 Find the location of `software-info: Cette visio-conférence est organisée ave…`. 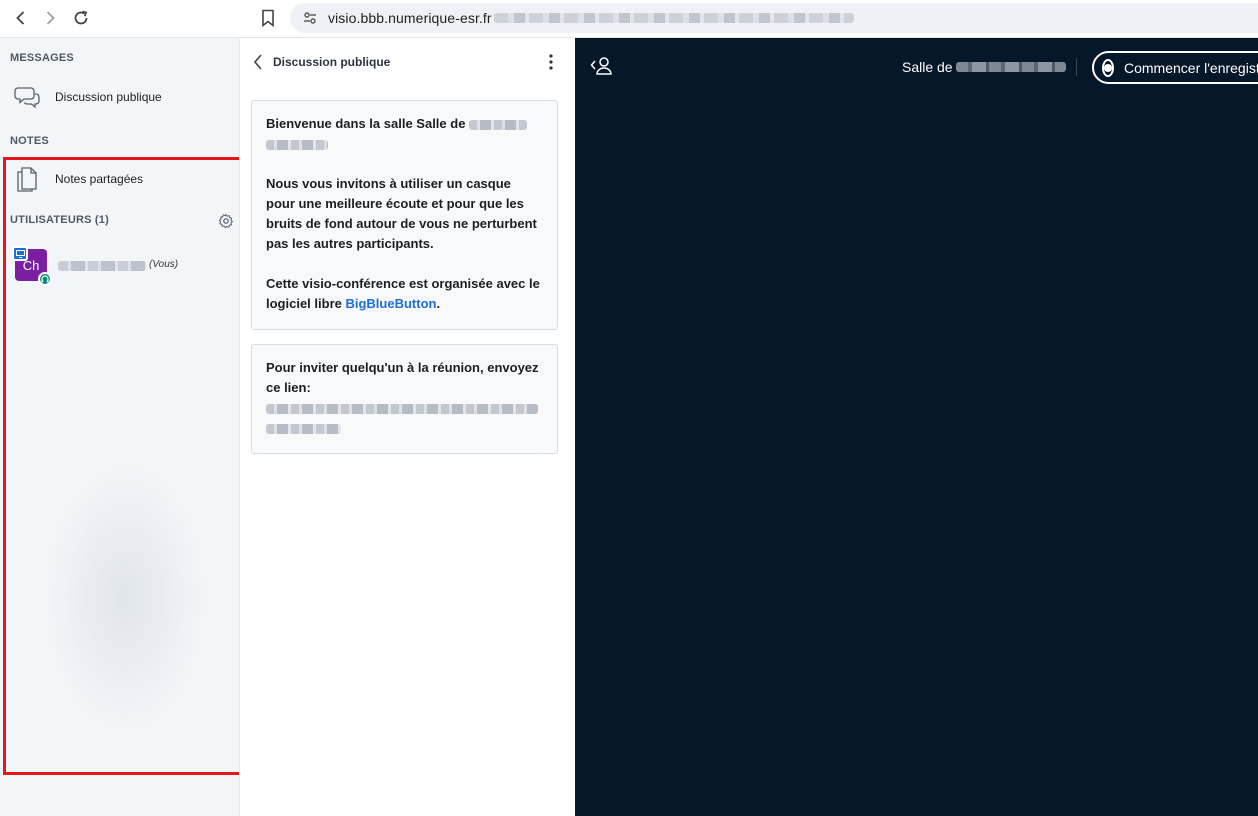

software-info: Cette visio-conférence est organisée ave… is located at coordinates (404, 294).